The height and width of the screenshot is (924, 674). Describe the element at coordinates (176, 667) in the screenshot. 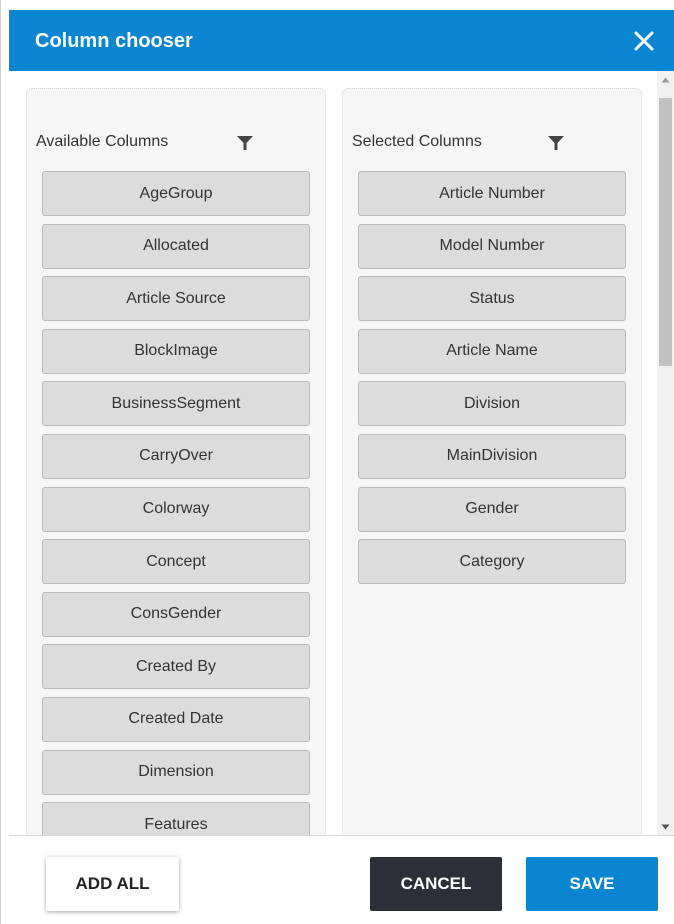

I see `column-chip: Created By` at that location.